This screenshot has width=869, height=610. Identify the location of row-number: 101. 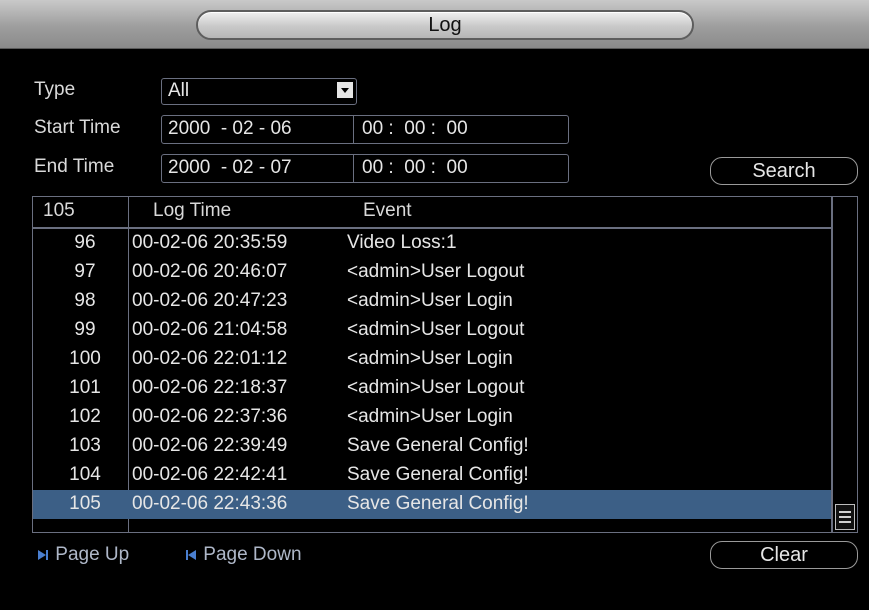
(85, 387).